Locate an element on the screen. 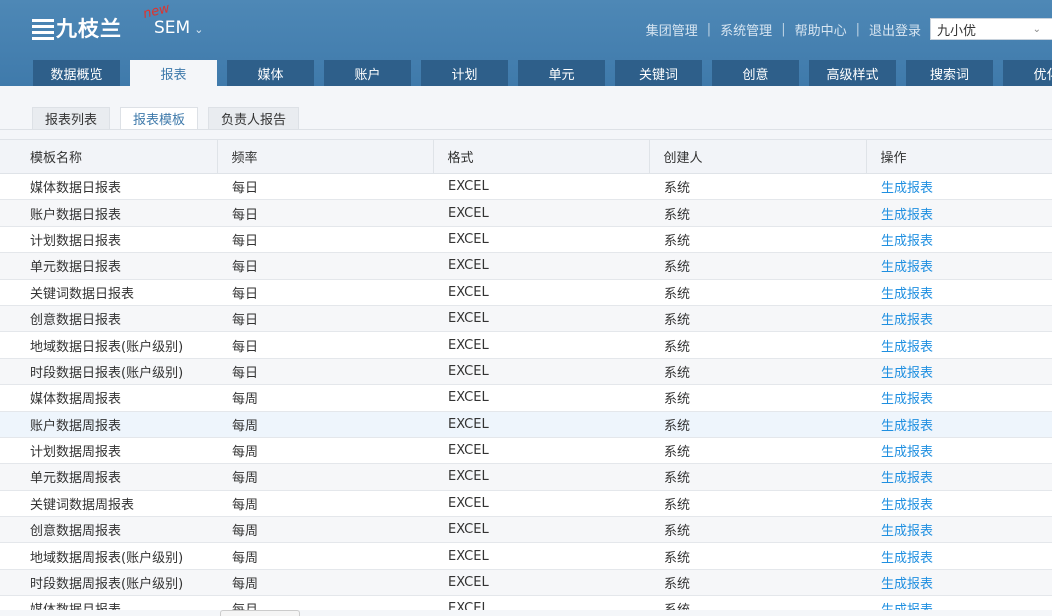 The height and width of the screenshot is (616, 1052). col-creator: 创建人 is located at coordinates (758, 156).